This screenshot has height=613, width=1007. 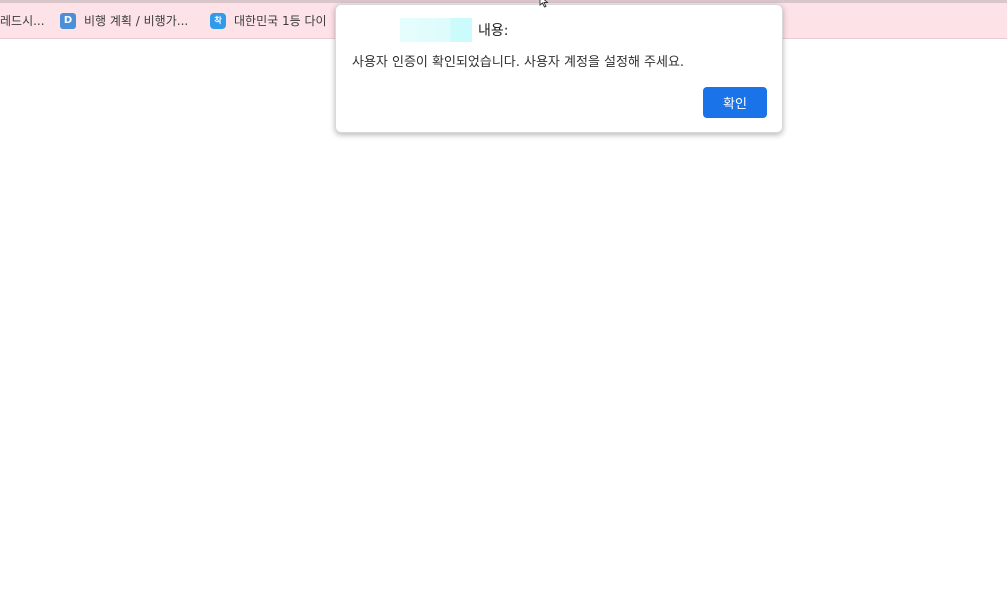 I want to click on alert-dialog: 내용: 사용자 인증이 확인되었습니다. 사용자 계정을 설정해 주세요. 확인, so click(x=559, y=68).